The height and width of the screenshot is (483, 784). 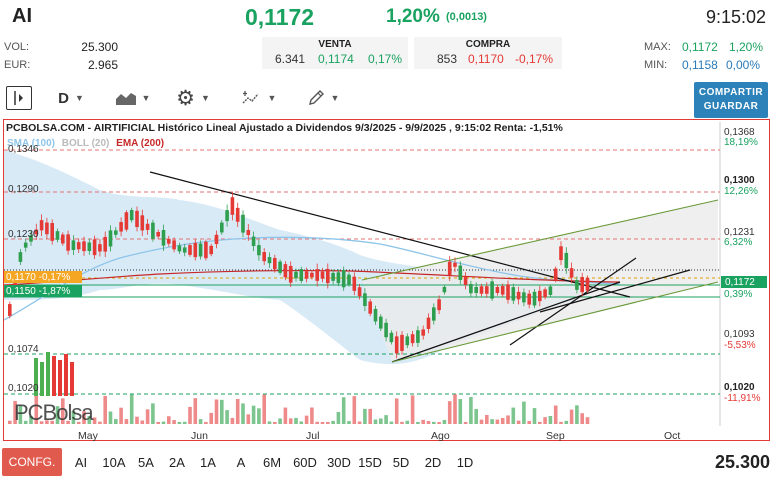 What do you see at coordinates (23, 388) in the screenshot?
I see `left-price-label: 0,1020` at bounding box center [23, 388].